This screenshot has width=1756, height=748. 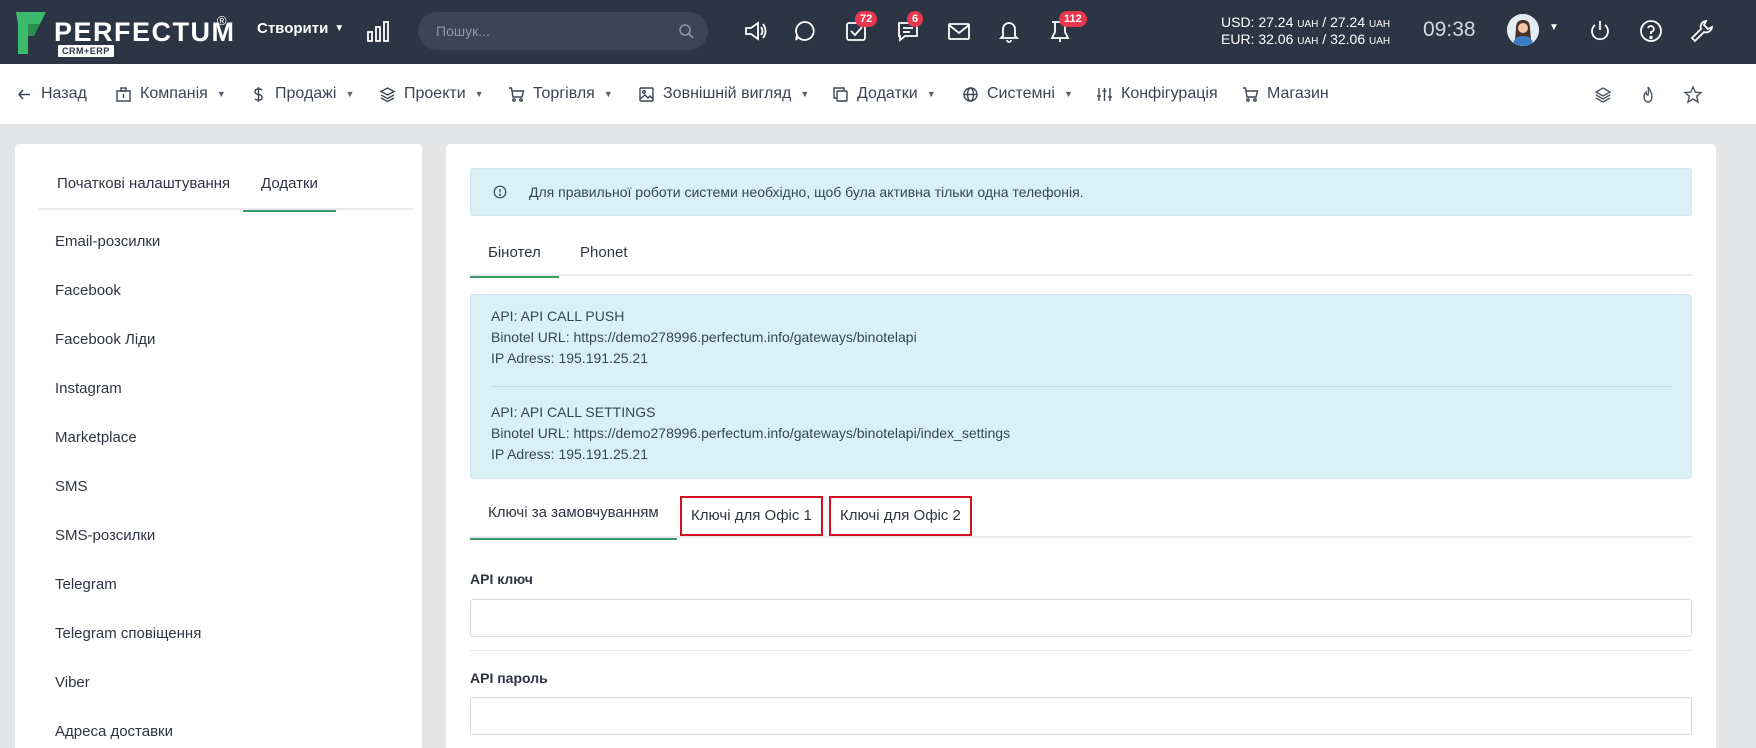 I want to click on nav-addons-label: Додатки, so click(x=887, y=93).